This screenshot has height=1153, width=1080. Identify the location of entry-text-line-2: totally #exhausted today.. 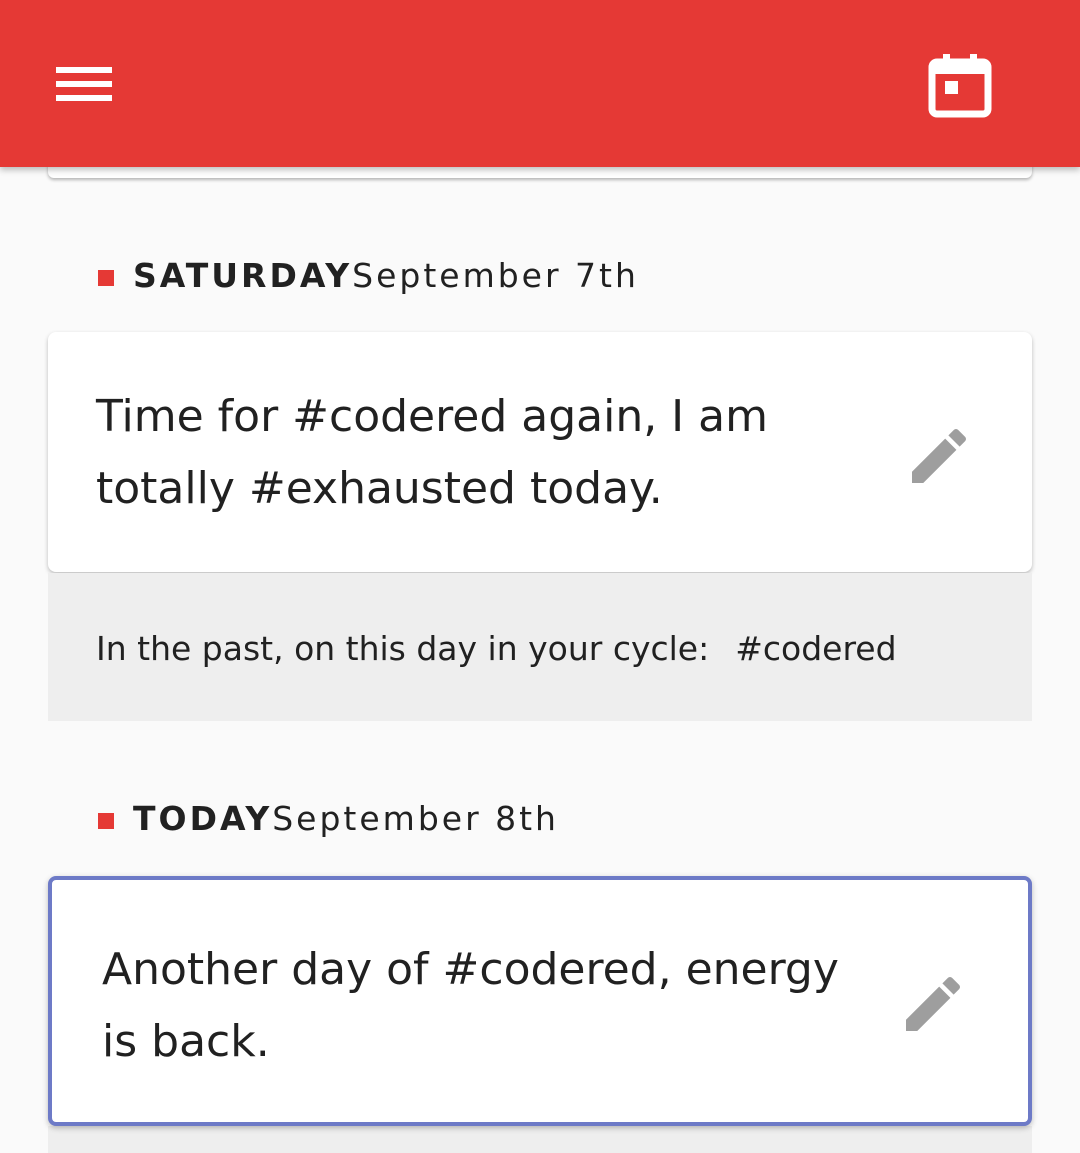
(379, 488).